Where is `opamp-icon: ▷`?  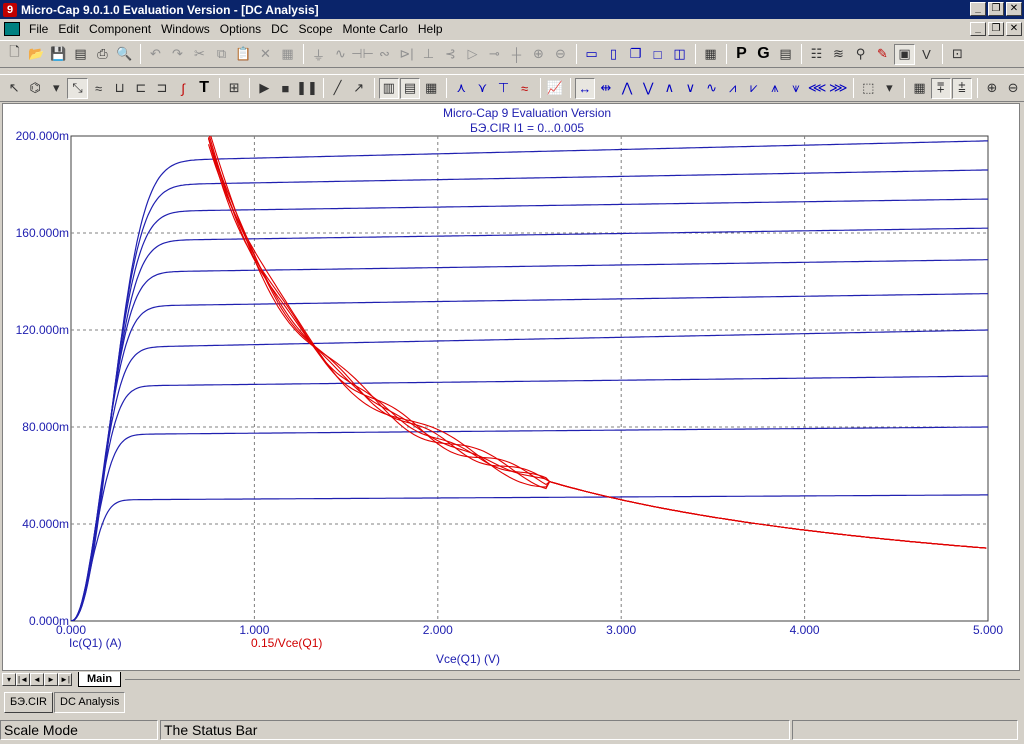
opamp-icon: ▷ is located at coordinates (472, 54).